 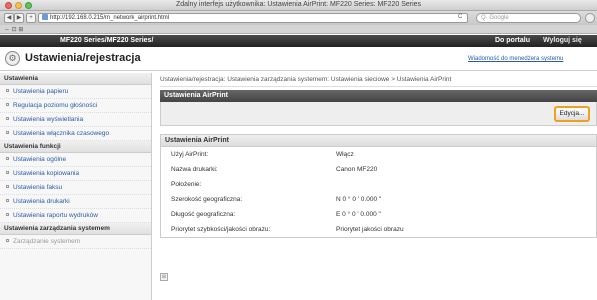 What do you see at coordinates (12, 58) in the screenshot?
I see `settings-gear-icon: ⚙` at bounding box center [12, 58].